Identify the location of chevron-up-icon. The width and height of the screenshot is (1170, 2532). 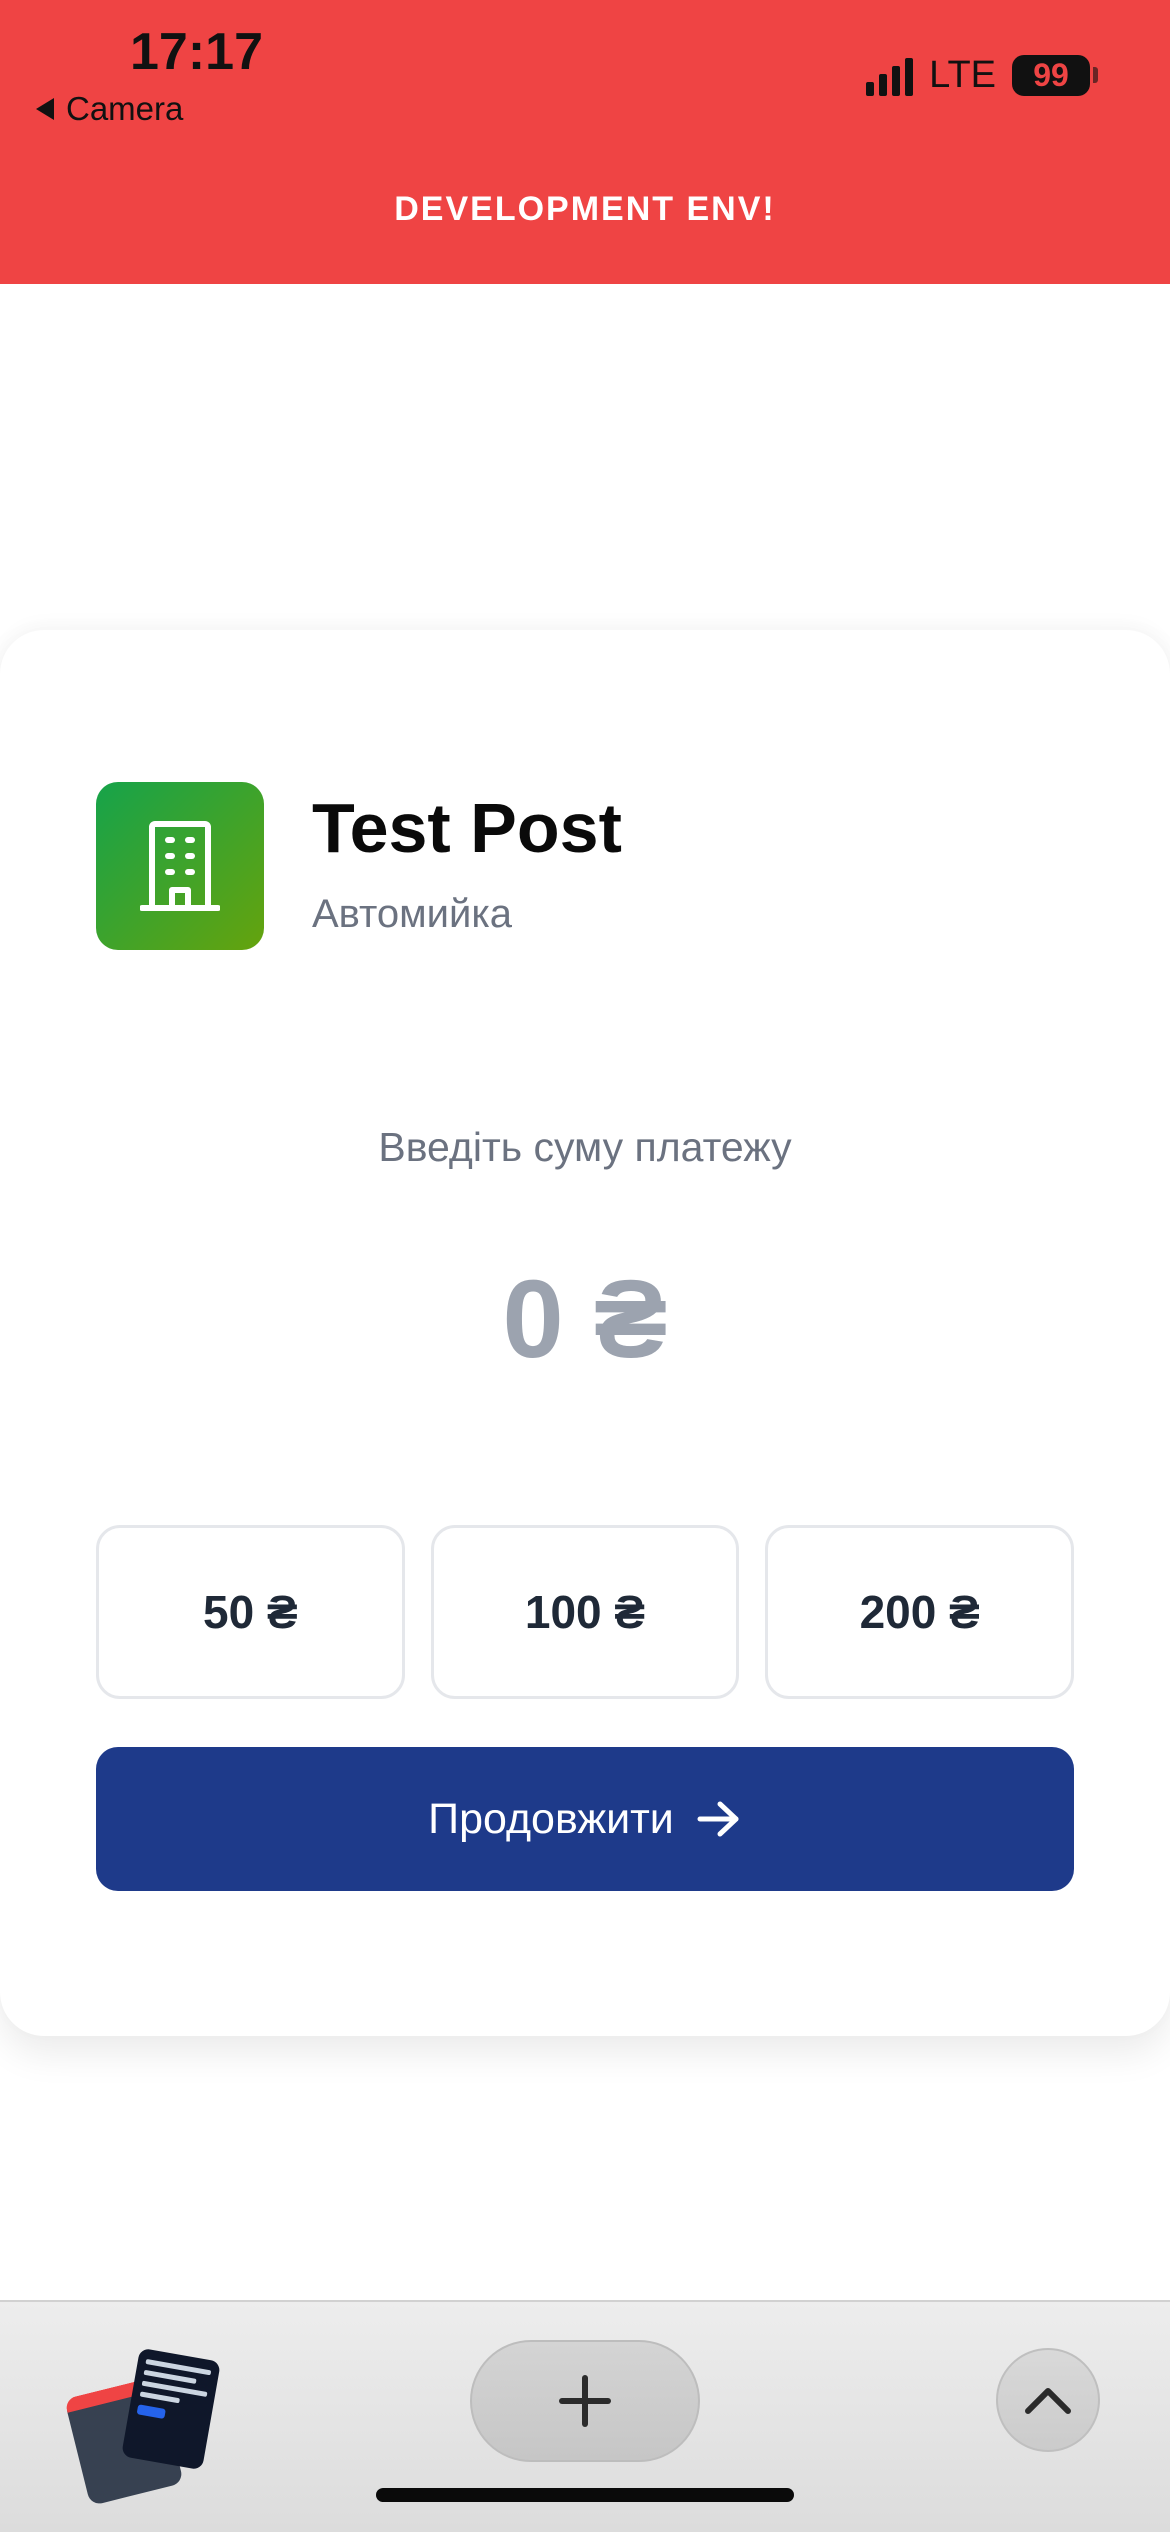
(1048, 2401).